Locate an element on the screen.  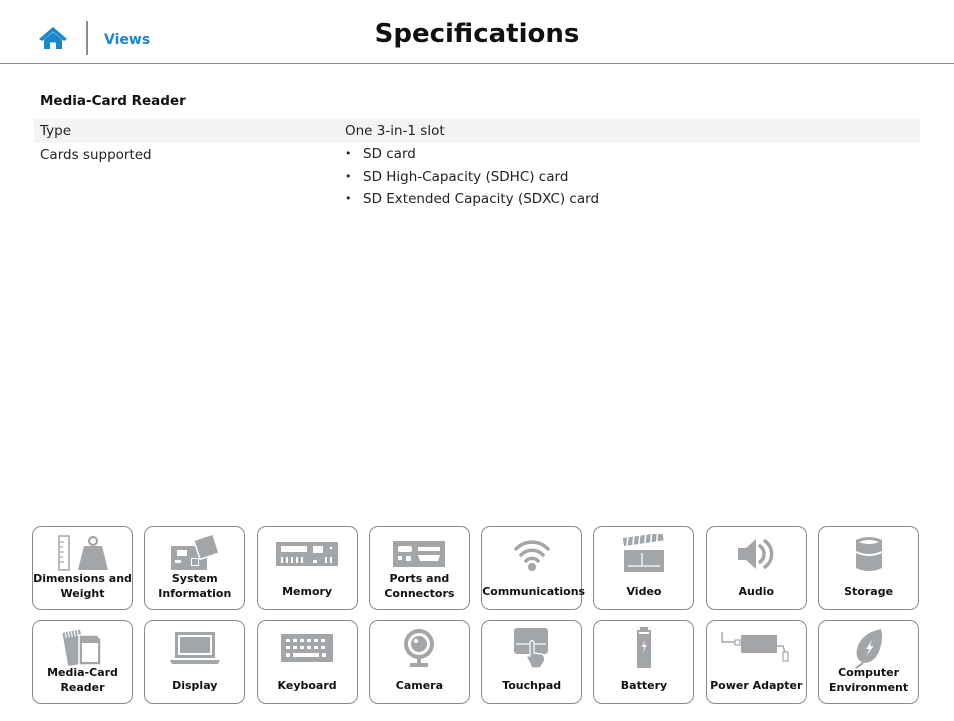
tile-label: Computer Environment is located at coordinates (869, 680).